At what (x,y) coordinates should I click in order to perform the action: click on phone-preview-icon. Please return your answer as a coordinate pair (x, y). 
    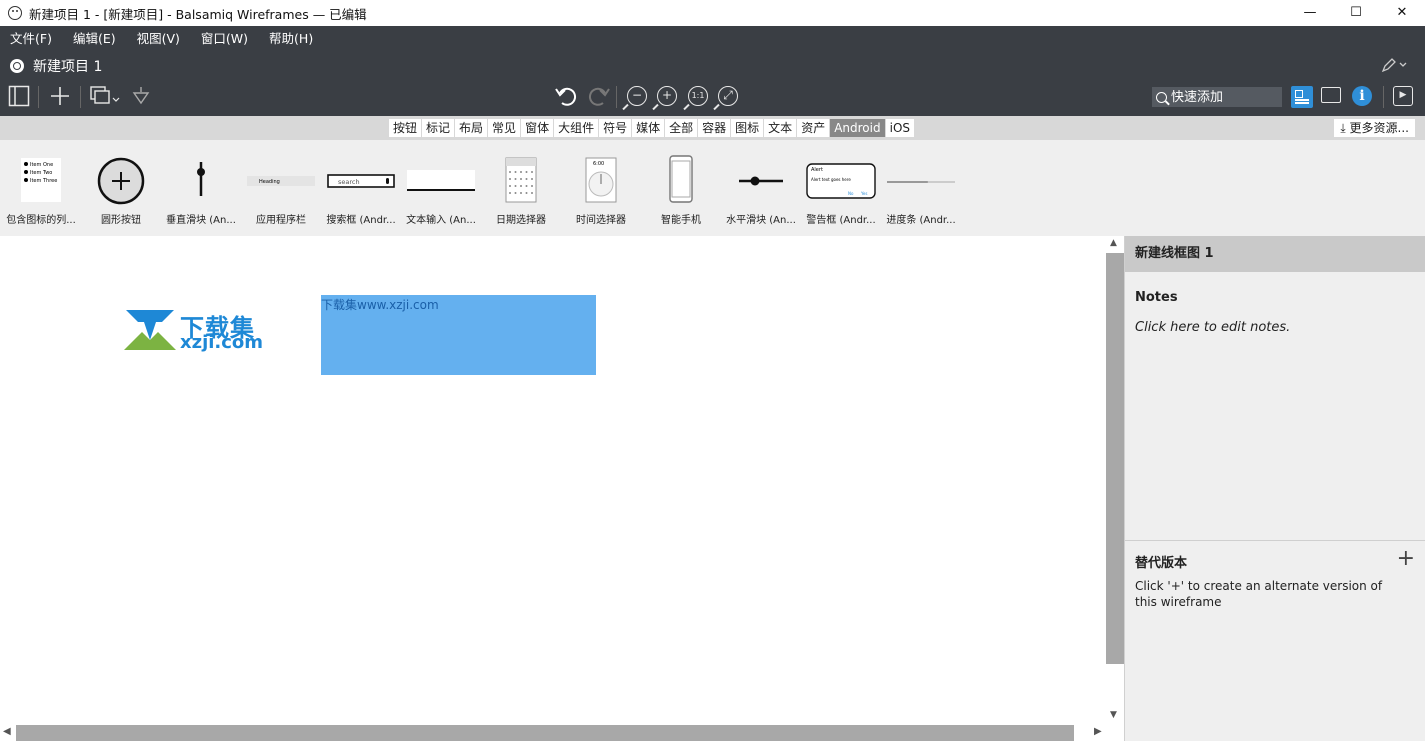
    Looking at the image, I should click on (681, 180).